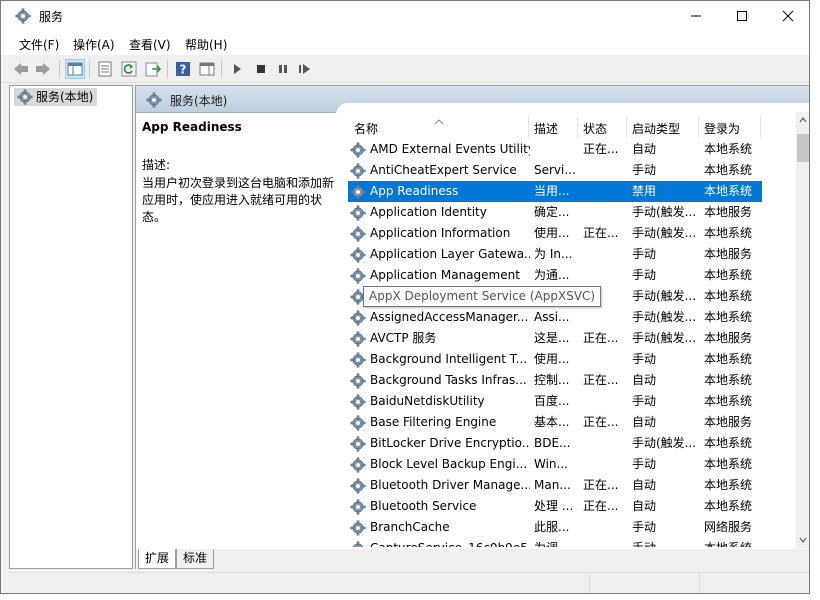 This screenshot has height=600, width=820. What do you see at coordinates (573, 126) in the screenshot?
I see `list-header: 名称 描述 状态 启动类型 登录为` at bounding box center [573, 126].